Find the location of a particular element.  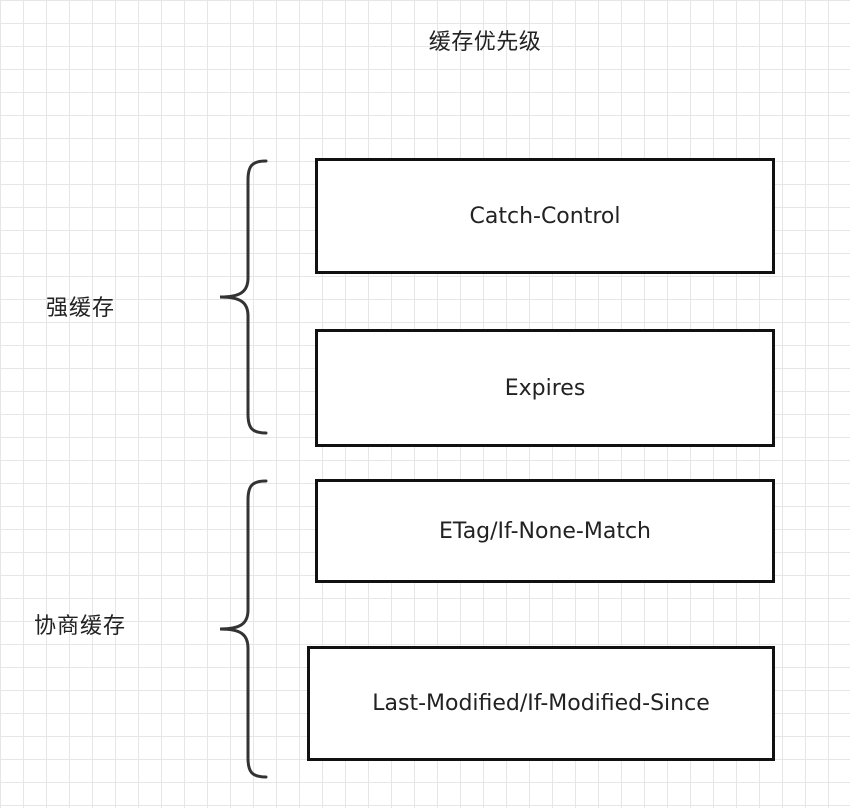

cache-item-etag: ETag/If-None-Match is located at coordinates (545, 531).